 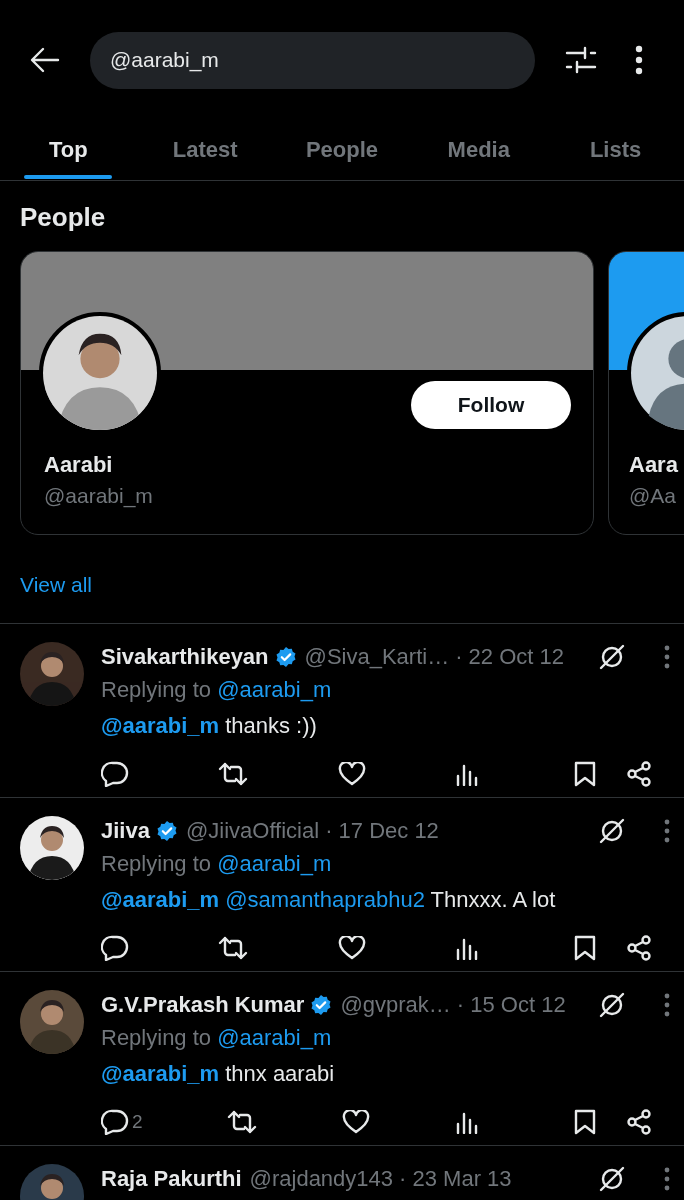 What do you see at coordinates (78, 465) in the screenshot?
I see `profile-name: Aarabi` at bounding box center [78, 465].